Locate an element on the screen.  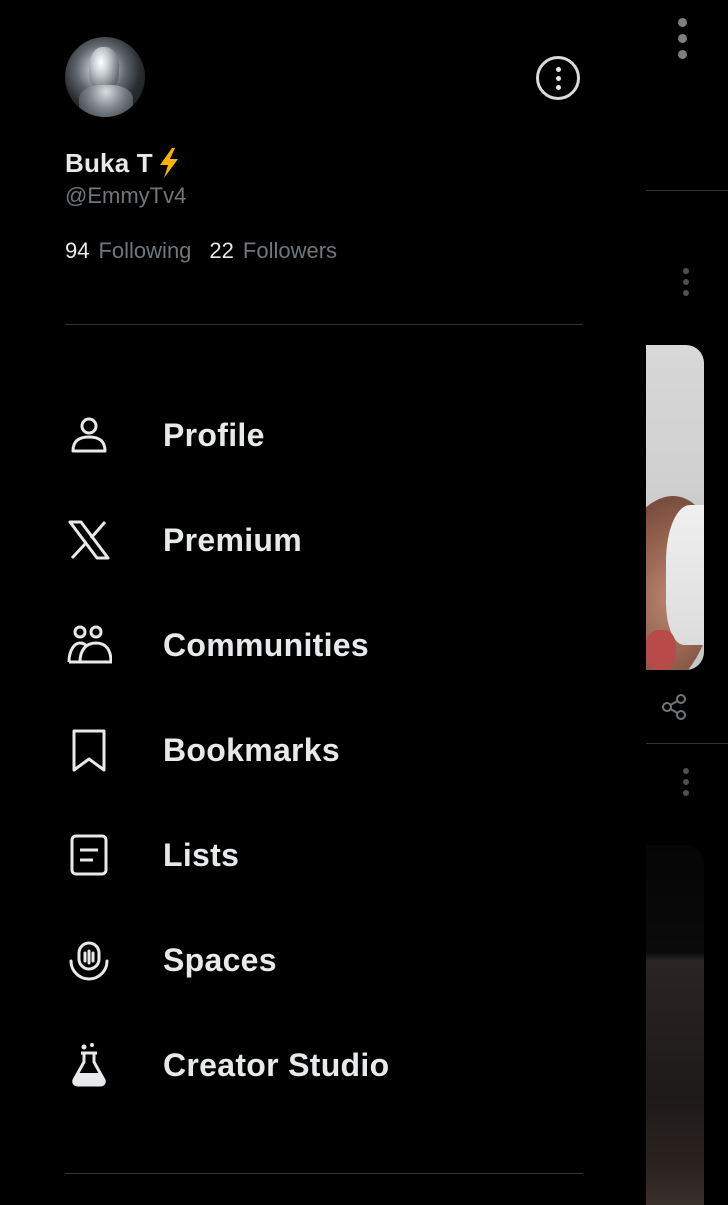
person-icon is located at coordinates (89, 435).